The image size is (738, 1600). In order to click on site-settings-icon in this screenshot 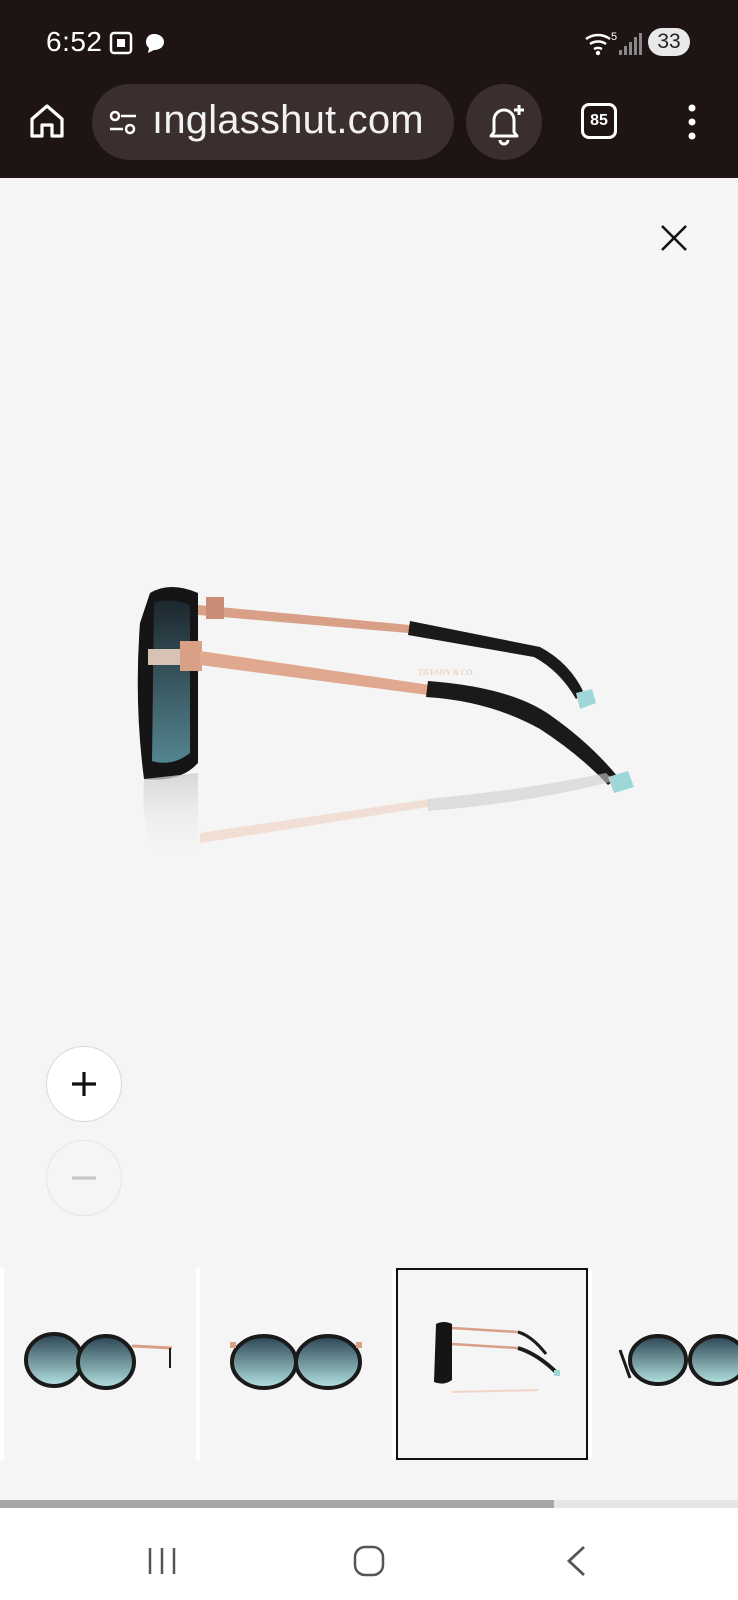, I will do `click(123, 123)`.